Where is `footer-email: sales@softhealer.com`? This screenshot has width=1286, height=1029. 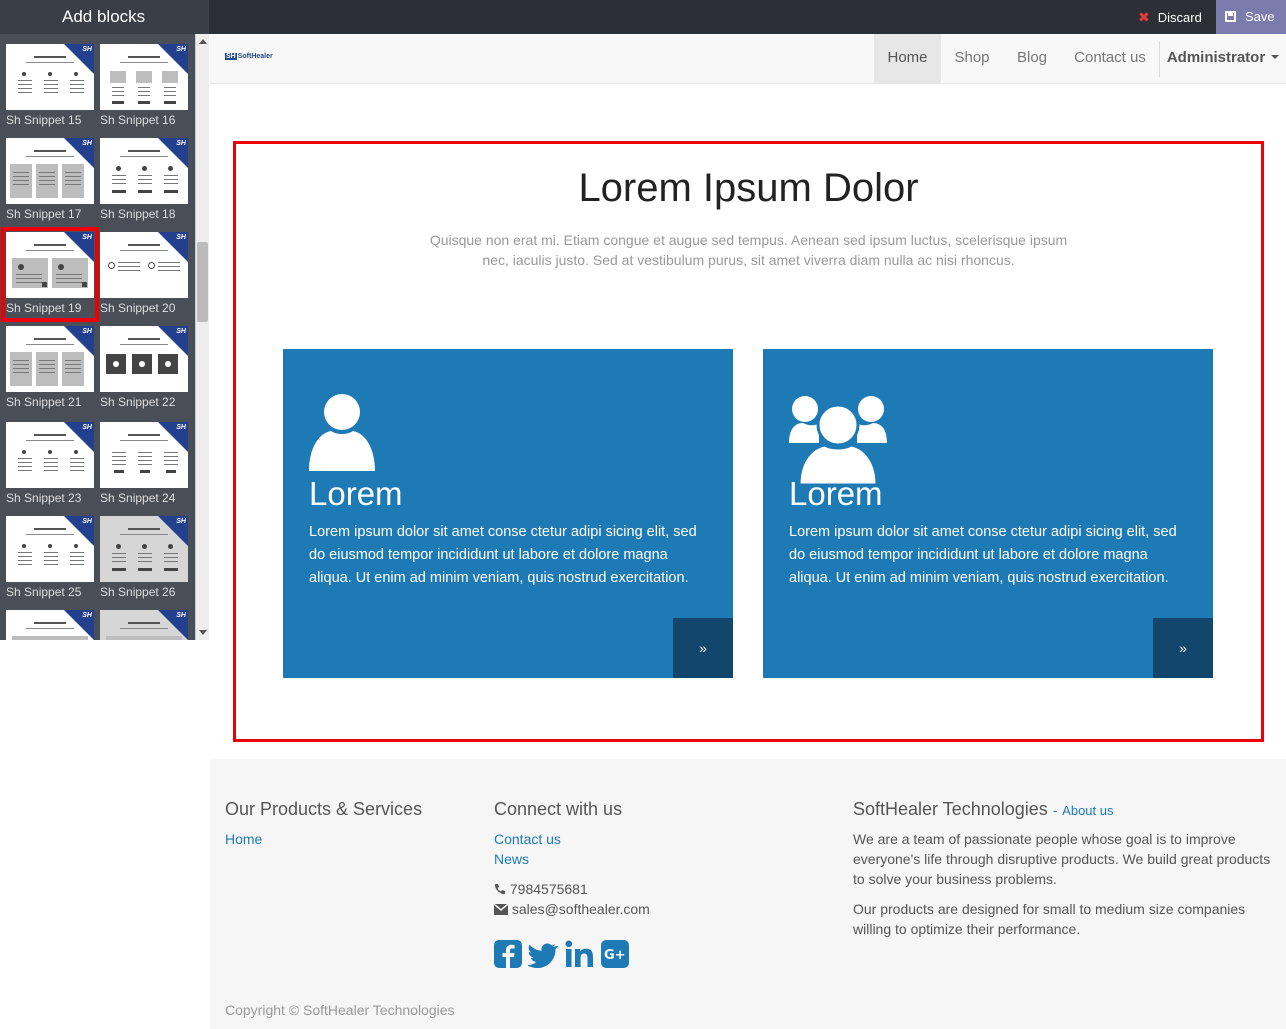 footer-email: sales@softhealer.com is located at coordinates (571, 909).